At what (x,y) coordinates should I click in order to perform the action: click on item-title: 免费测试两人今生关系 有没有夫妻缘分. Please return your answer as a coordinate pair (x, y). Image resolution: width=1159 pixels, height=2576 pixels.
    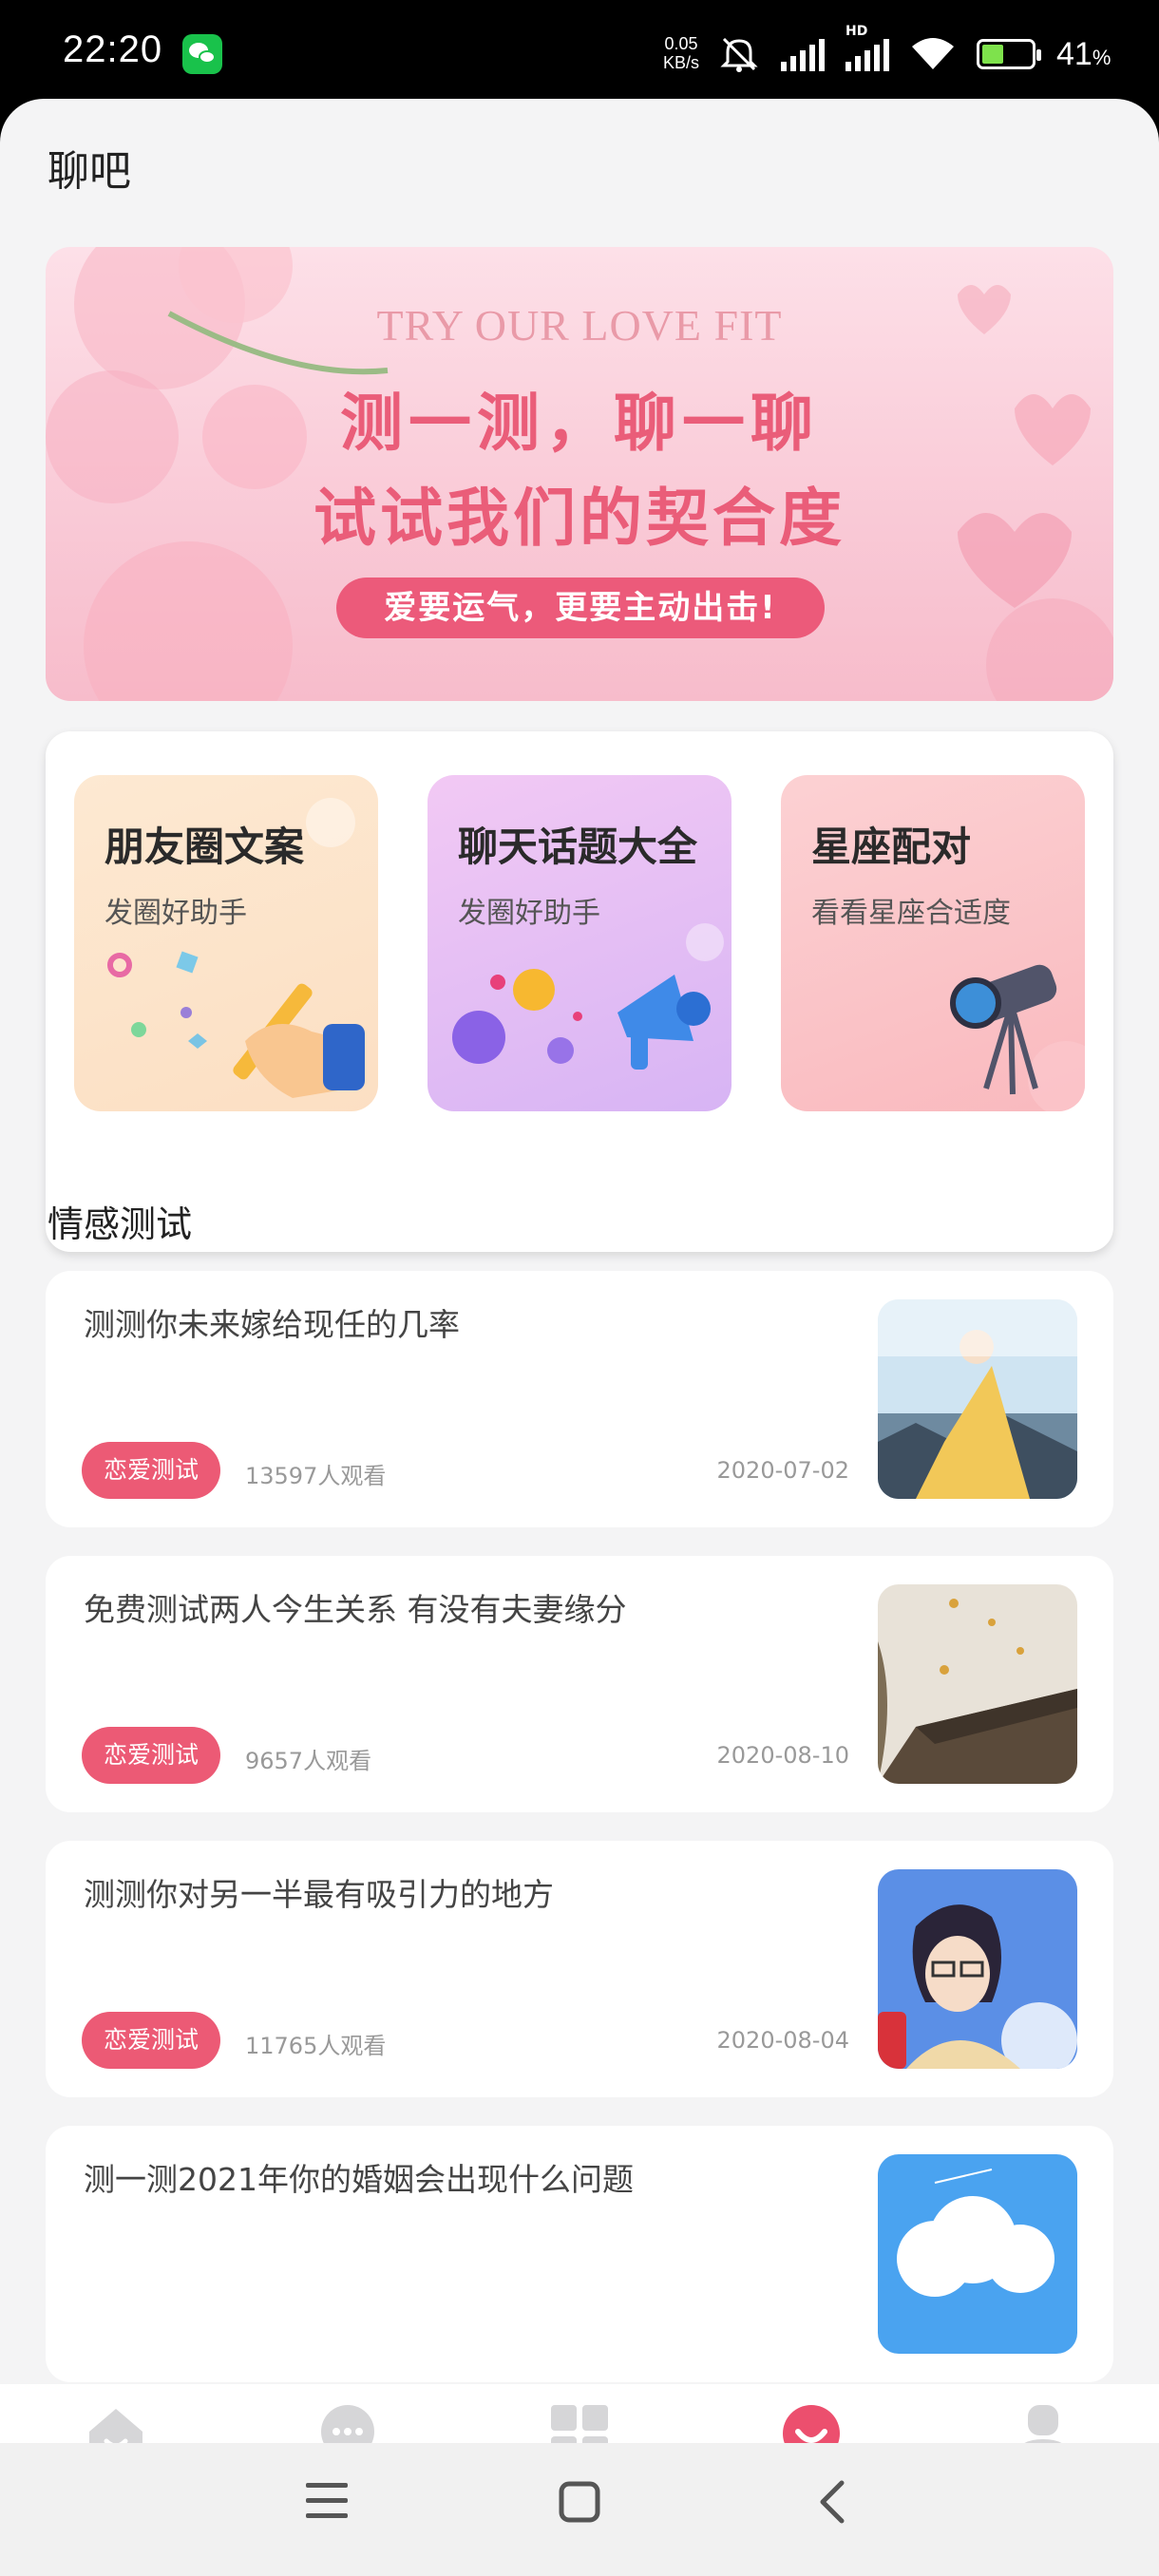
    Looking at the image, I should click on (355, 1609).